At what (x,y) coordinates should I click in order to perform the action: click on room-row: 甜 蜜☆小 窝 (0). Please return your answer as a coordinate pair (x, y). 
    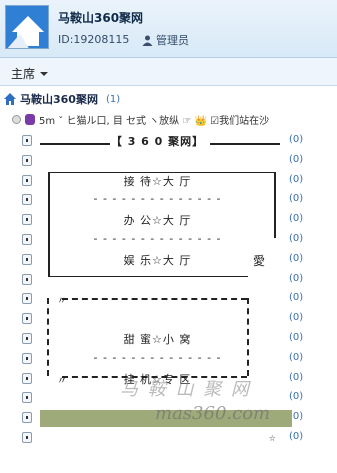
    Looking at the image, I should click on (168, 339).